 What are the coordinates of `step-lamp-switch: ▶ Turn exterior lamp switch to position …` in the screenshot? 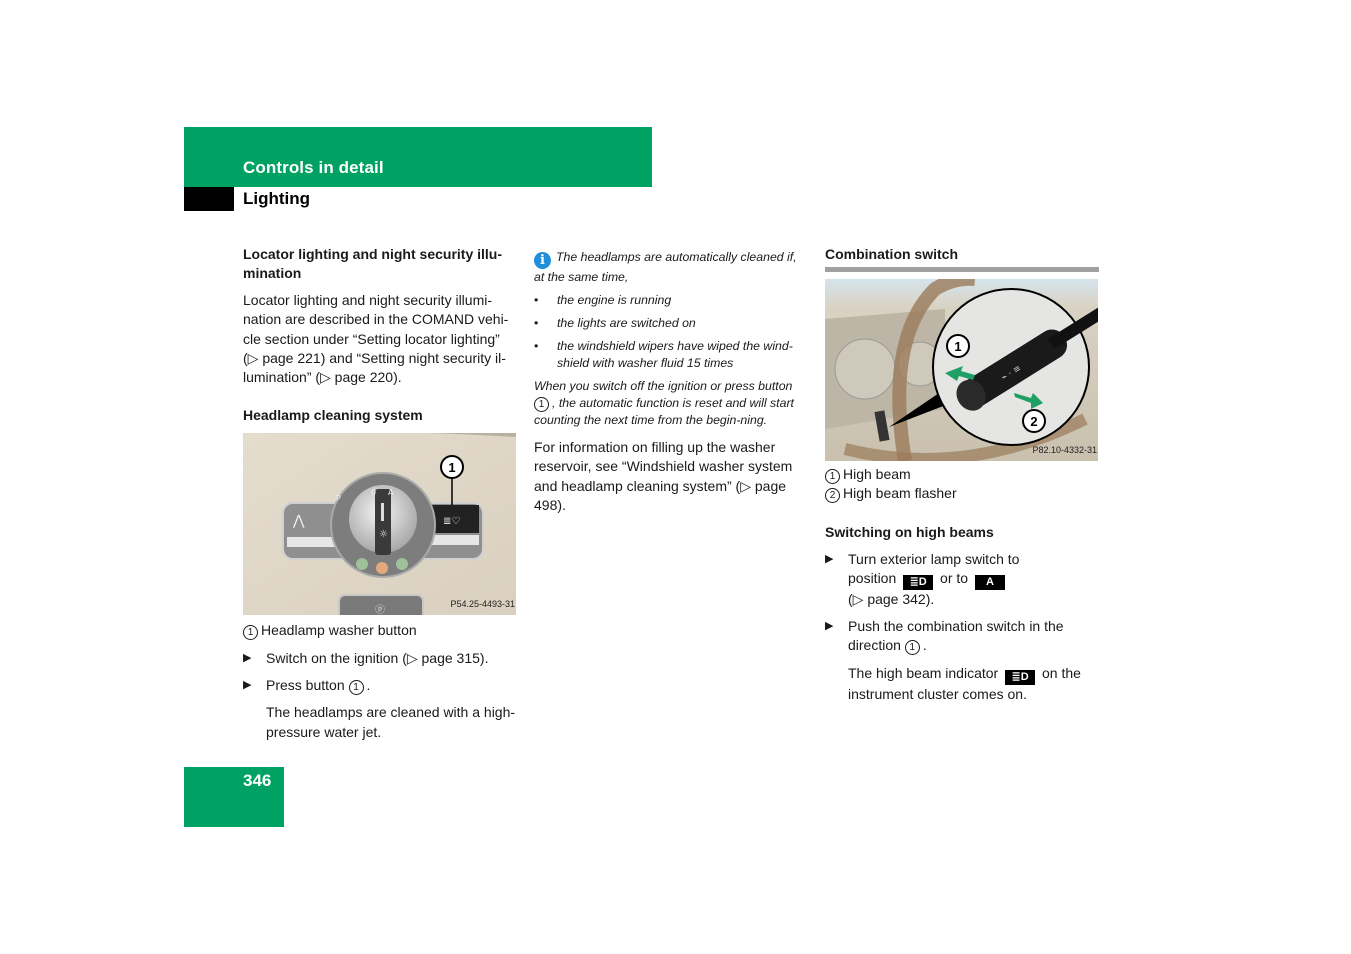 It's located at (922, 578).